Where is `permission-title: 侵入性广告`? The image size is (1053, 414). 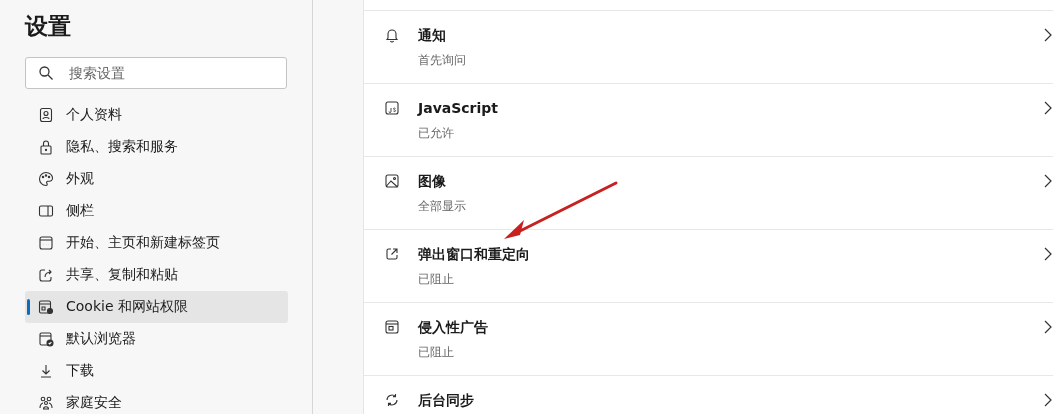
permission-title: 侵入性广告 is located at coordinates (453, 327).